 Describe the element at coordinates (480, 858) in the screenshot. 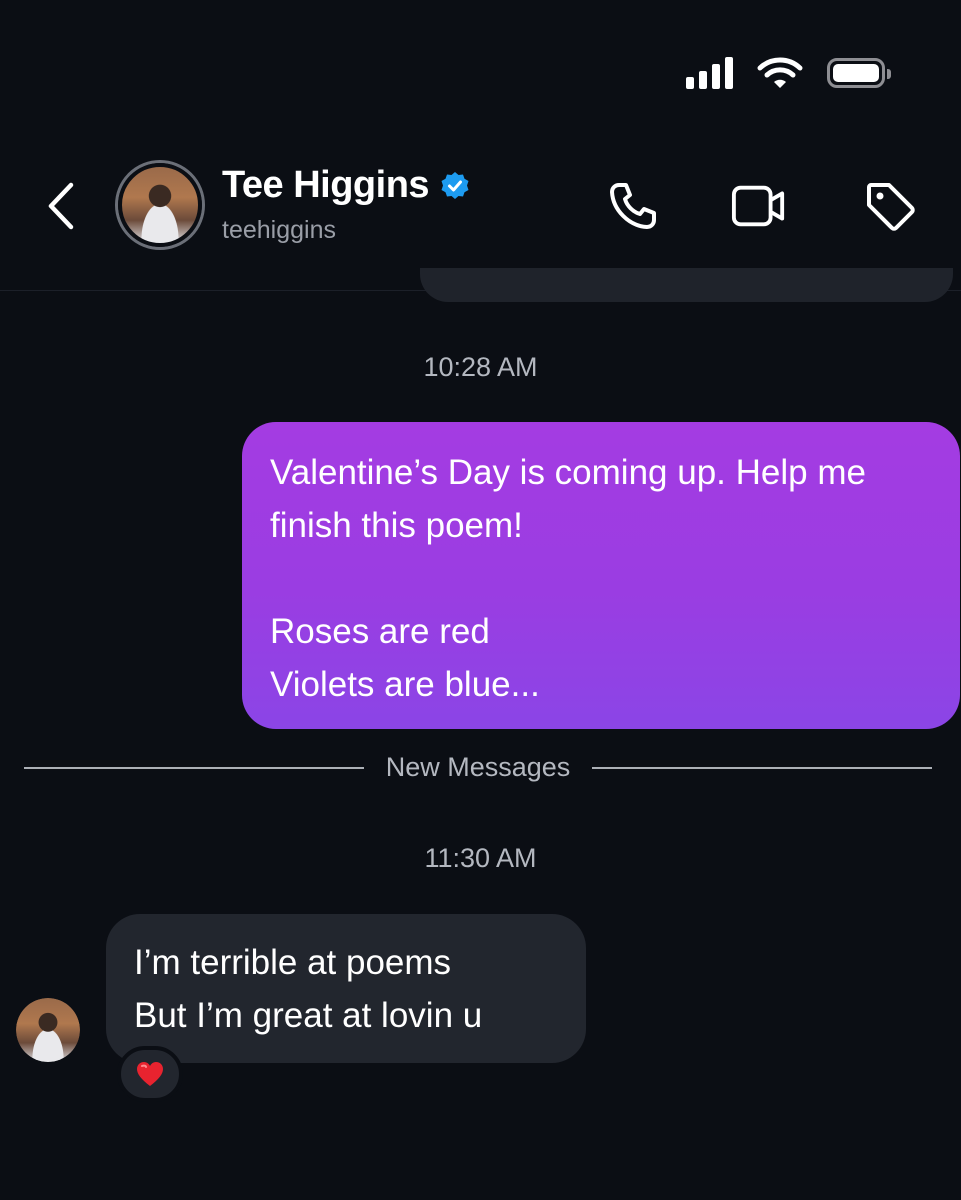

I see `message-timestamp: 11:30 AM` at that location.